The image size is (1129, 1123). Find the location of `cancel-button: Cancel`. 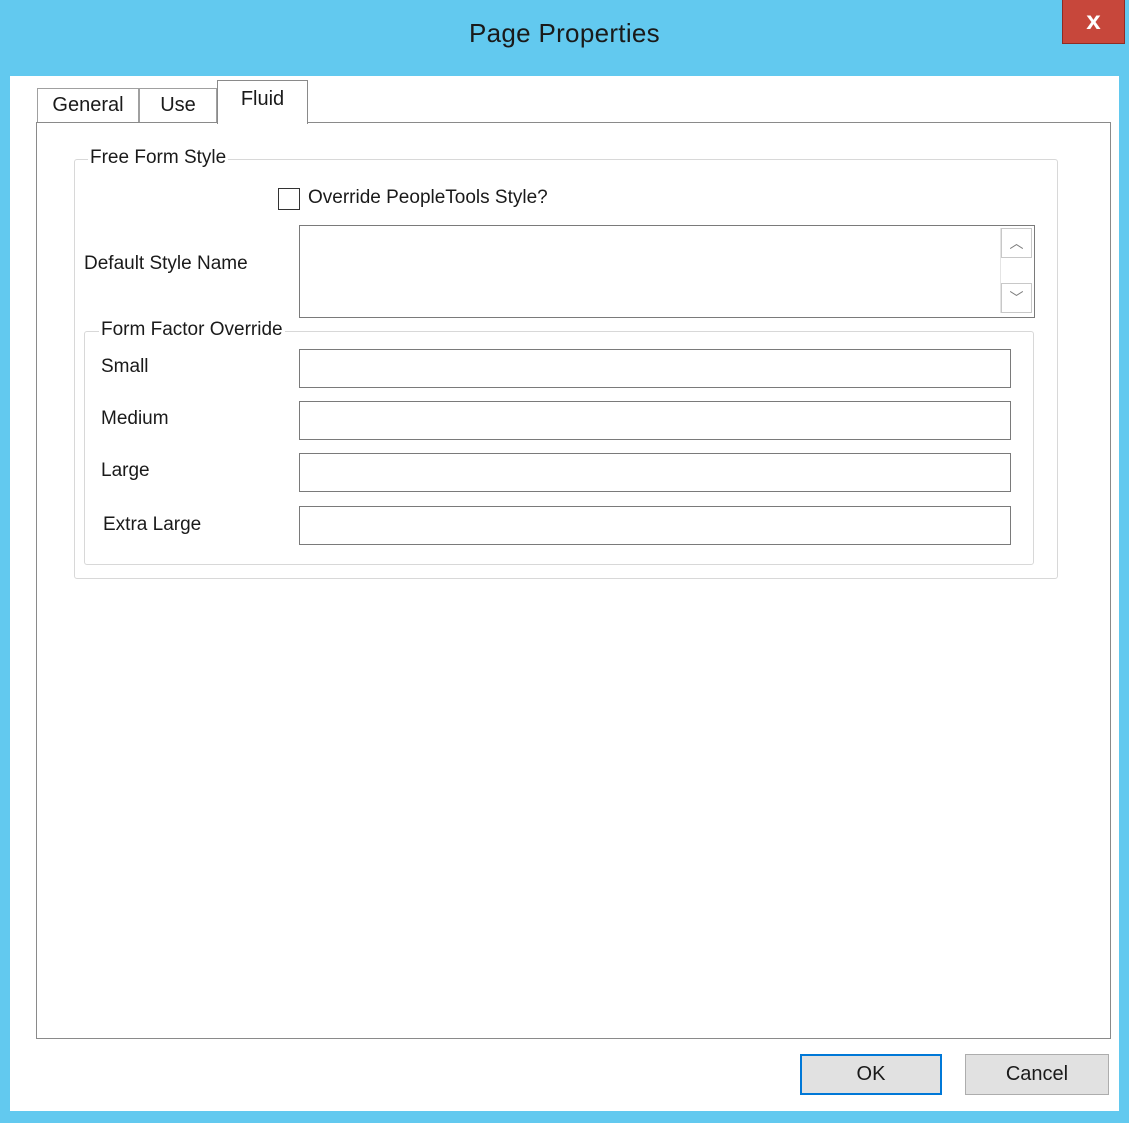

cancel-button: Cancel is located at coordinates (1037, 1074).